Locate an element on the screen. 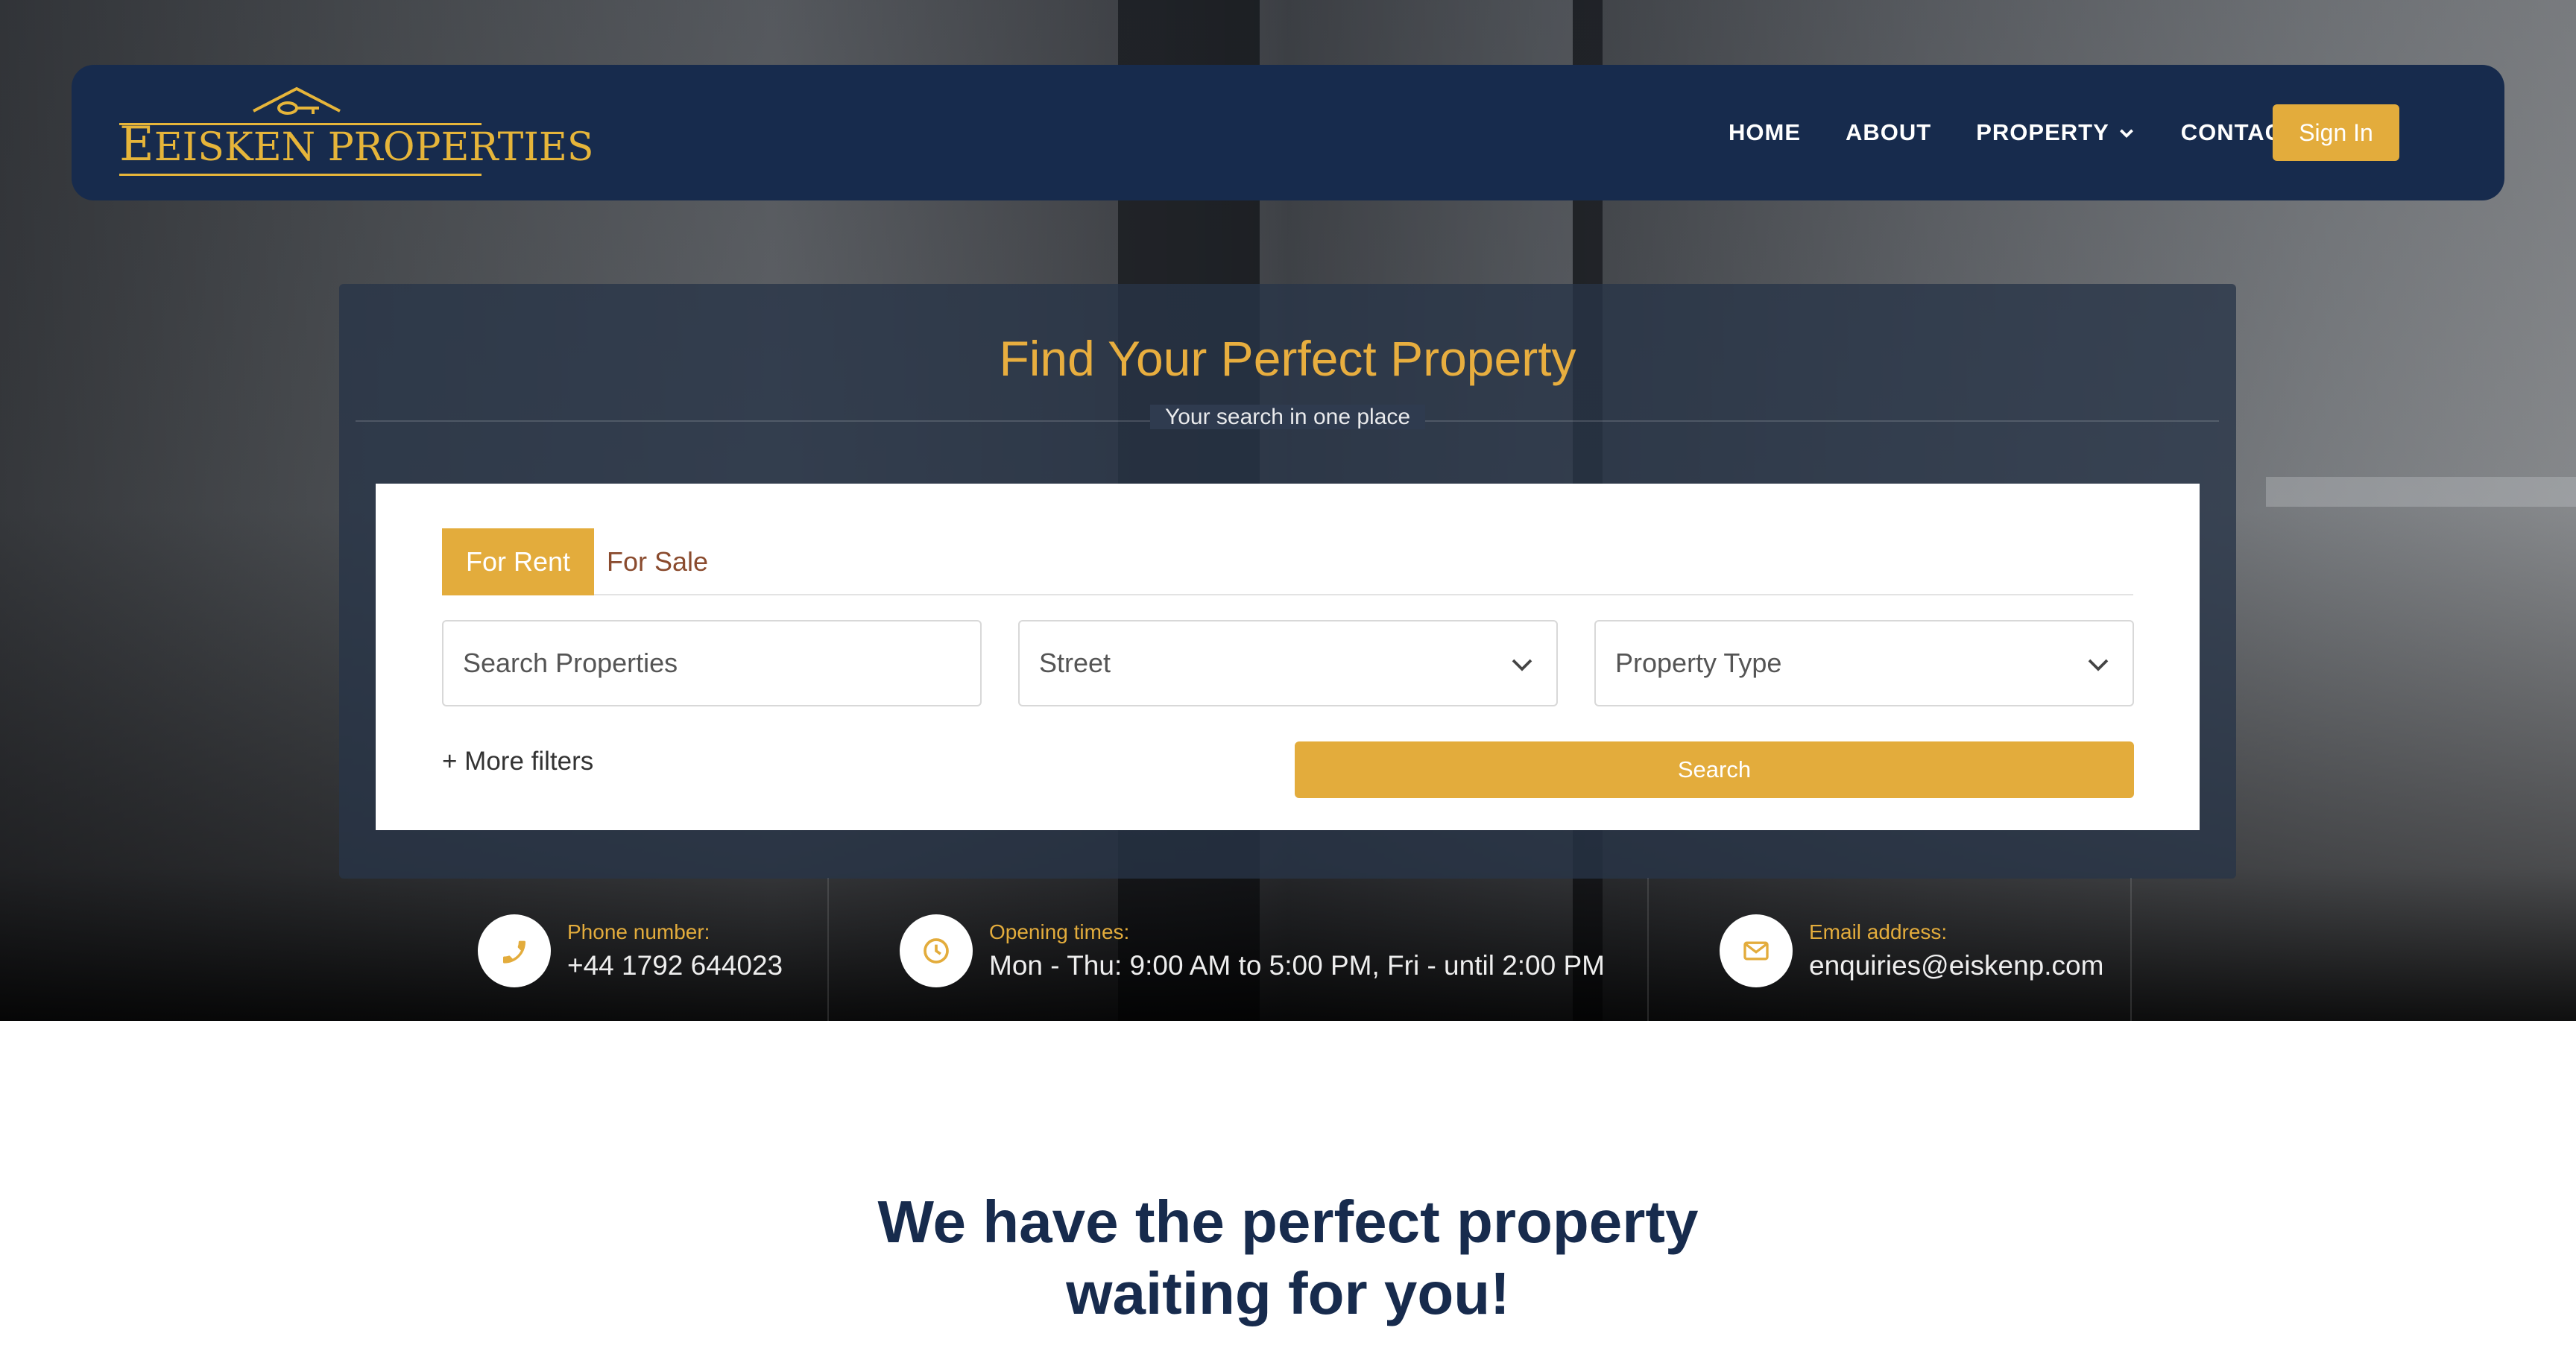 The height and width of the screenshot is (1357, 2576). house-key-icon is located at coordinates (297, 101).